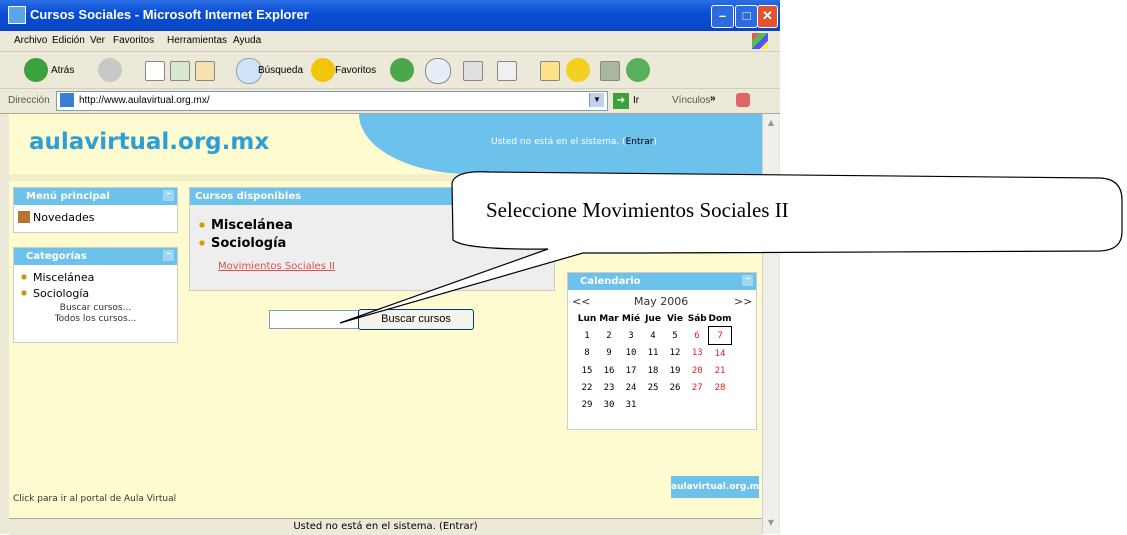  Describe the element at coordinates (637, 210) in the screenshot. I see `callout-text: Seleccione Movimientos Sociales II` at that location.